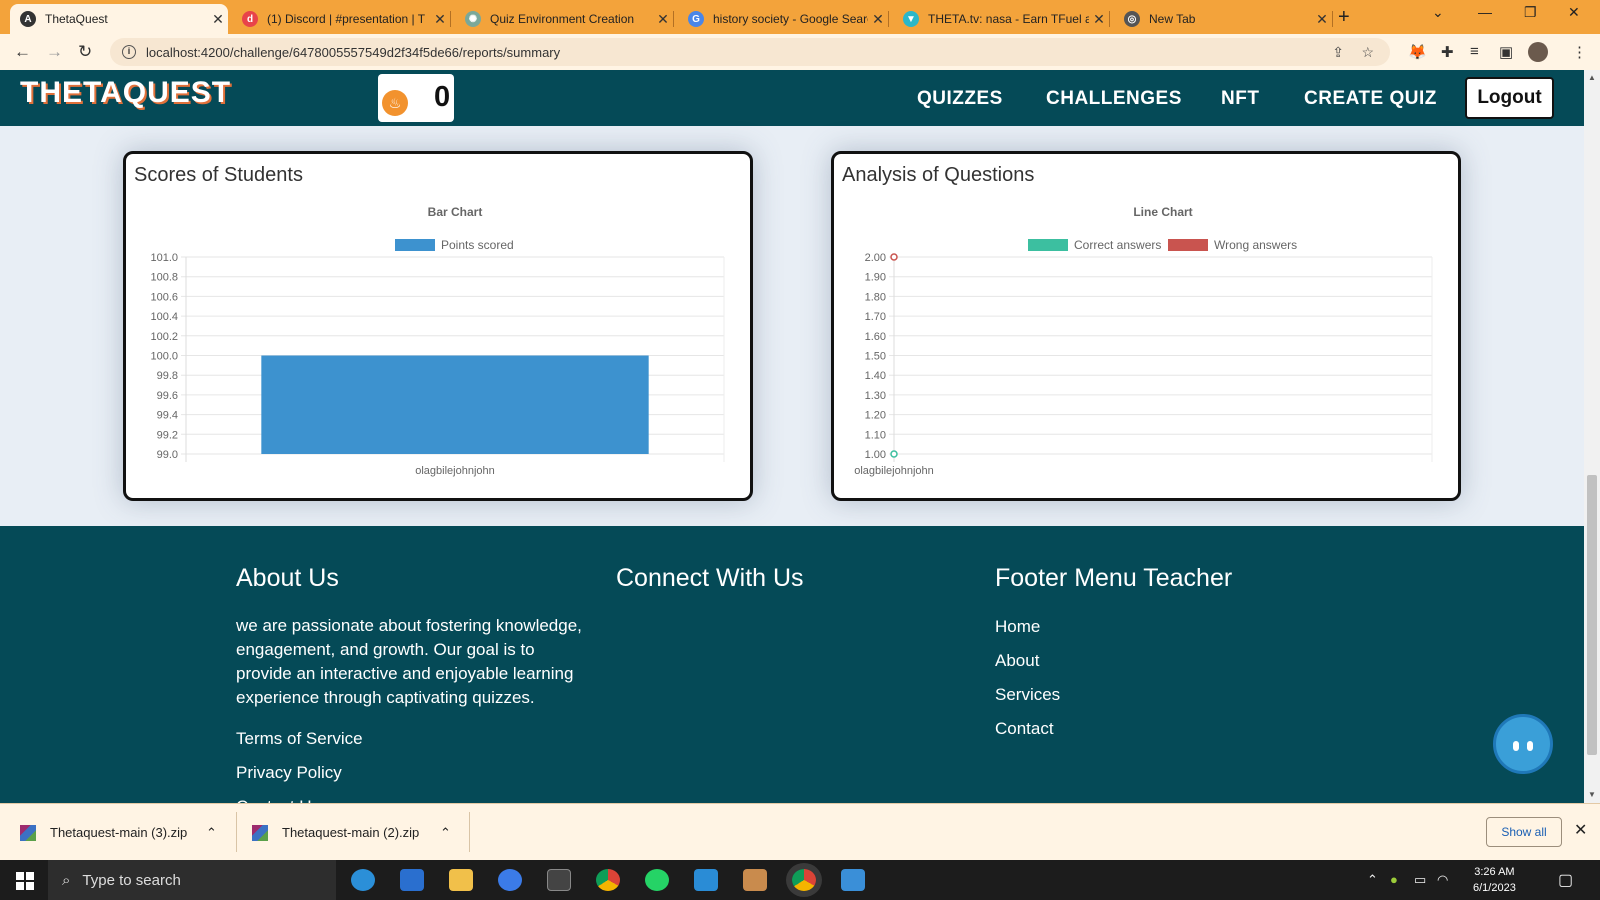 Image resolution: width=1600 pixels, height=900 pixels. Describe the element at coordinates (1580, 830) in the screenshot. I see `close-downloads-bar-icon: ✕` at that location.